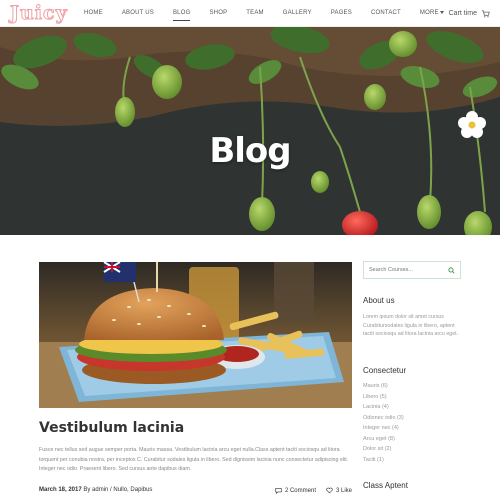  I want to click on post-date-author: March 18, 2017 By admin / Nullo, Dapibus, so click(95, 490).